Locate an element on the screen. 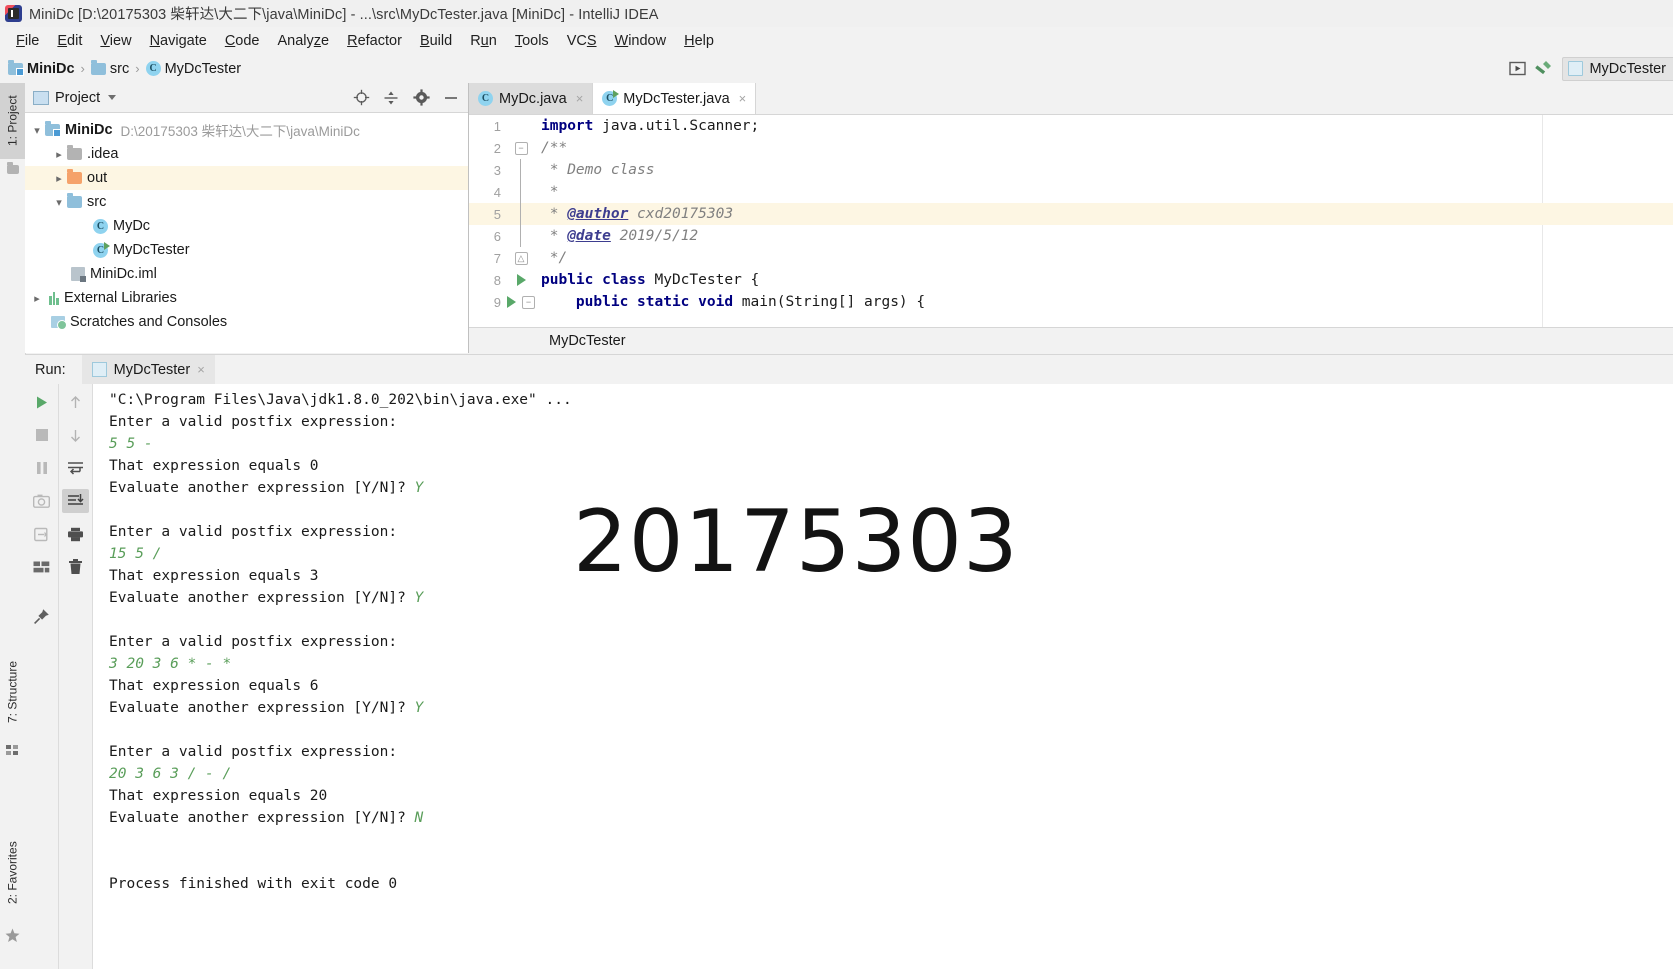 Image resolution: width=1673 pixels, height=969 pixels. run-tab-mydctester: MyDcTester × is located at coordinates (148, 369).